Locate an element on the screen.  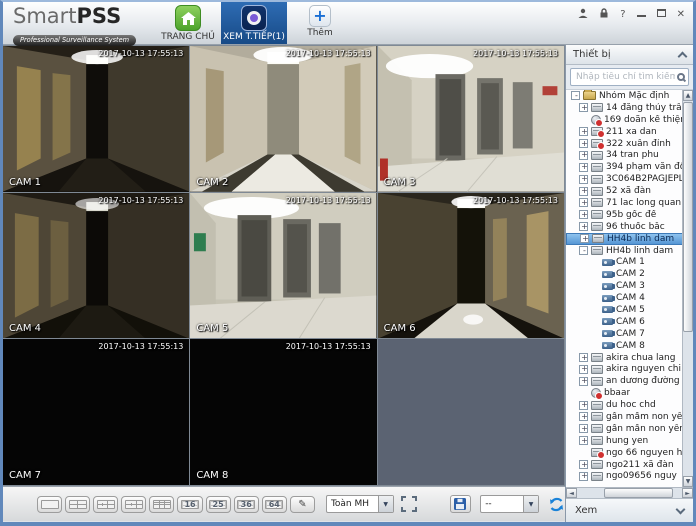
split-25-button: 25 is located at coordinates (218, 504).